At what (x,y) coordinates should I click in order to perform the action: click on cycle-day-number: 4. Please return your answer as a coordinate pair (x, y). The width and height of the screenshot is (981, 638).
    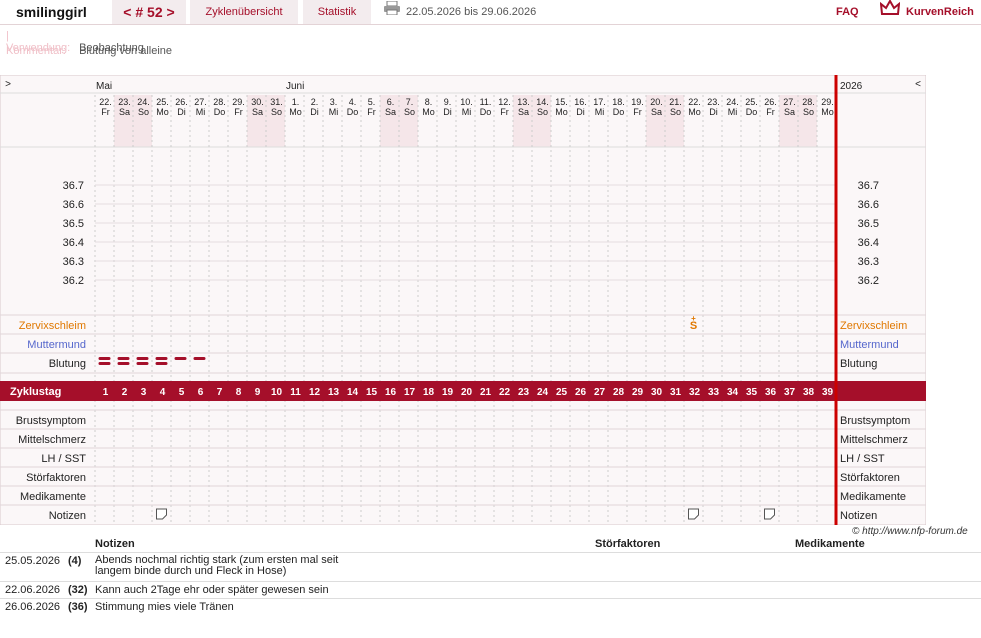
    Looking at the image, I should click on (163, 392).